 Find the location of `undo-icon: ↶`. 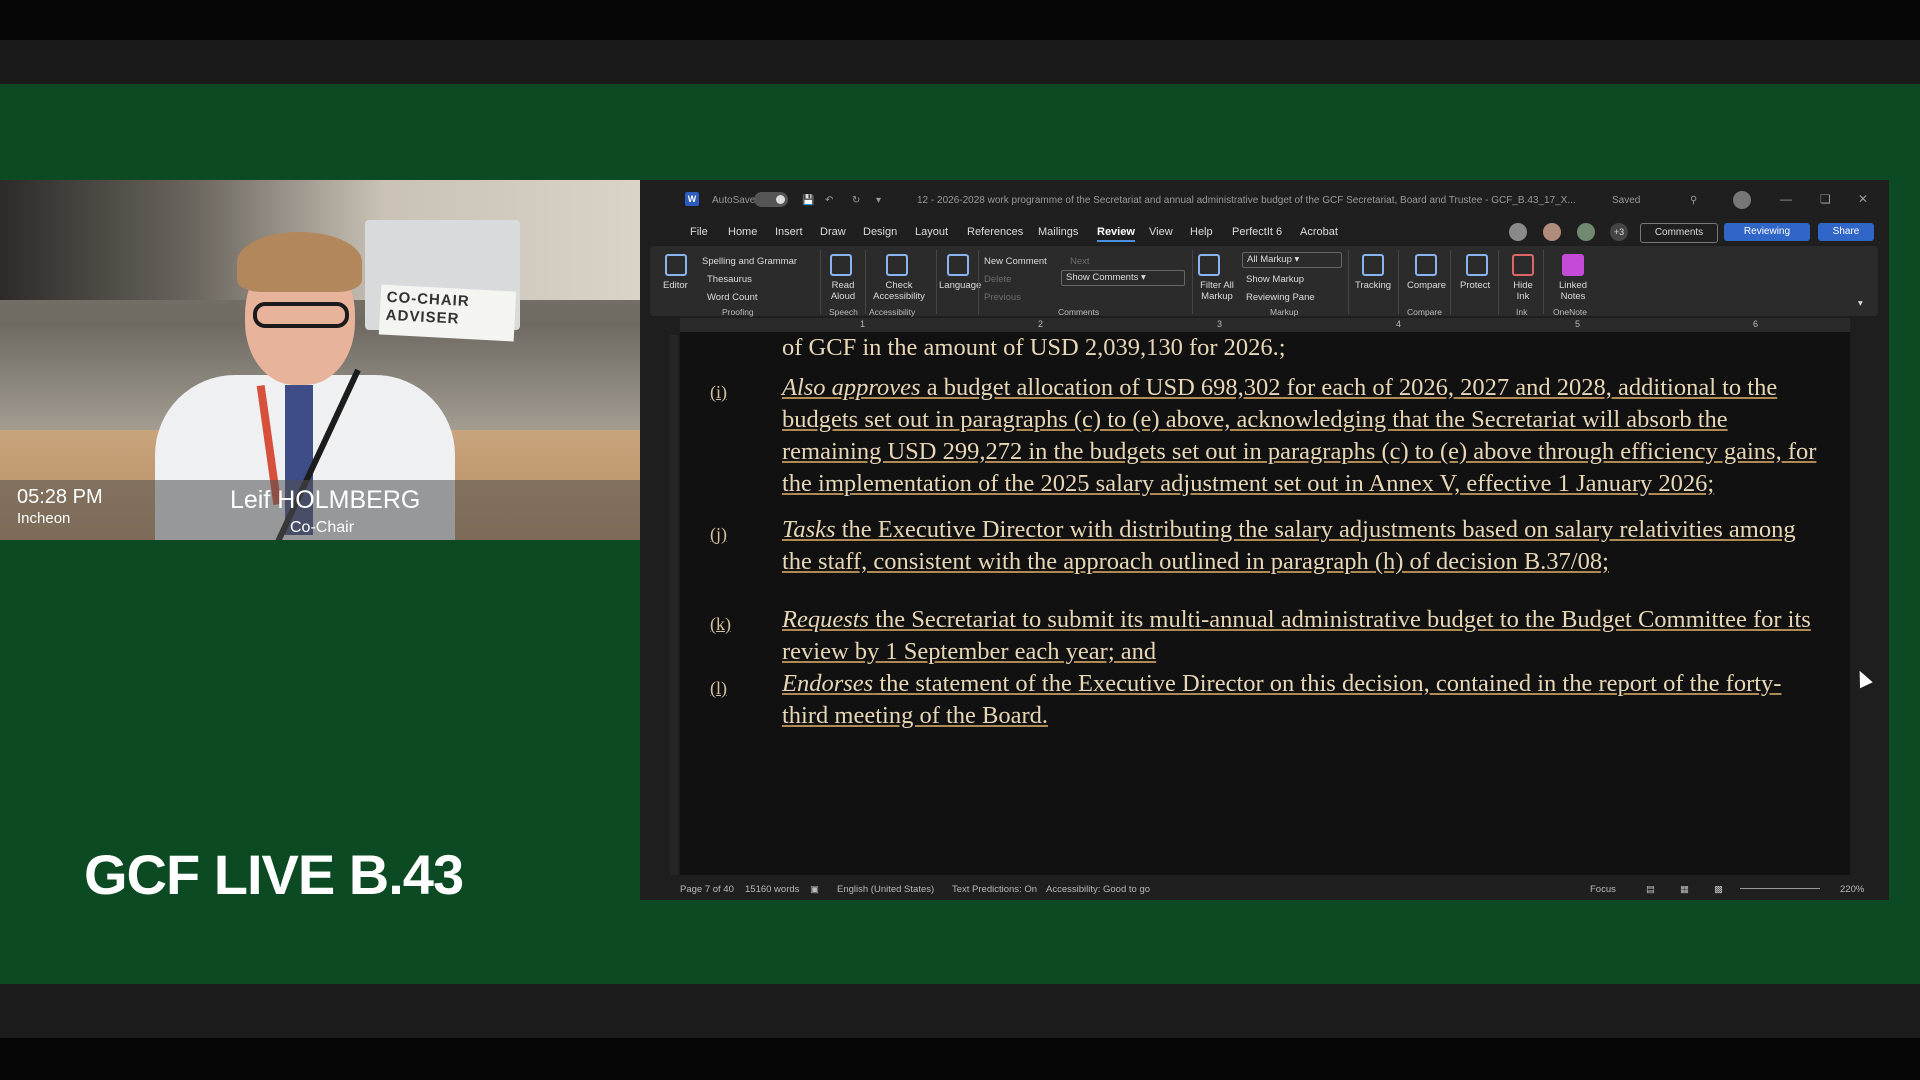

undo-icon: ↶ is located at coordinates (829, 200).